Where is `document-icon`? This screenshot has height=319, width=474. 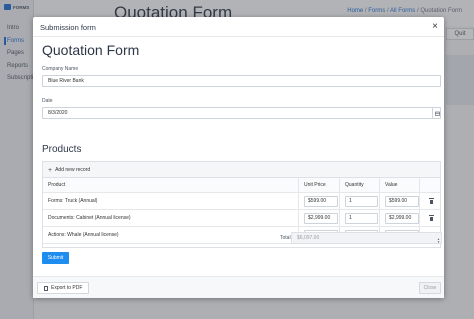 document-icon is located at coordinates (46, 288).